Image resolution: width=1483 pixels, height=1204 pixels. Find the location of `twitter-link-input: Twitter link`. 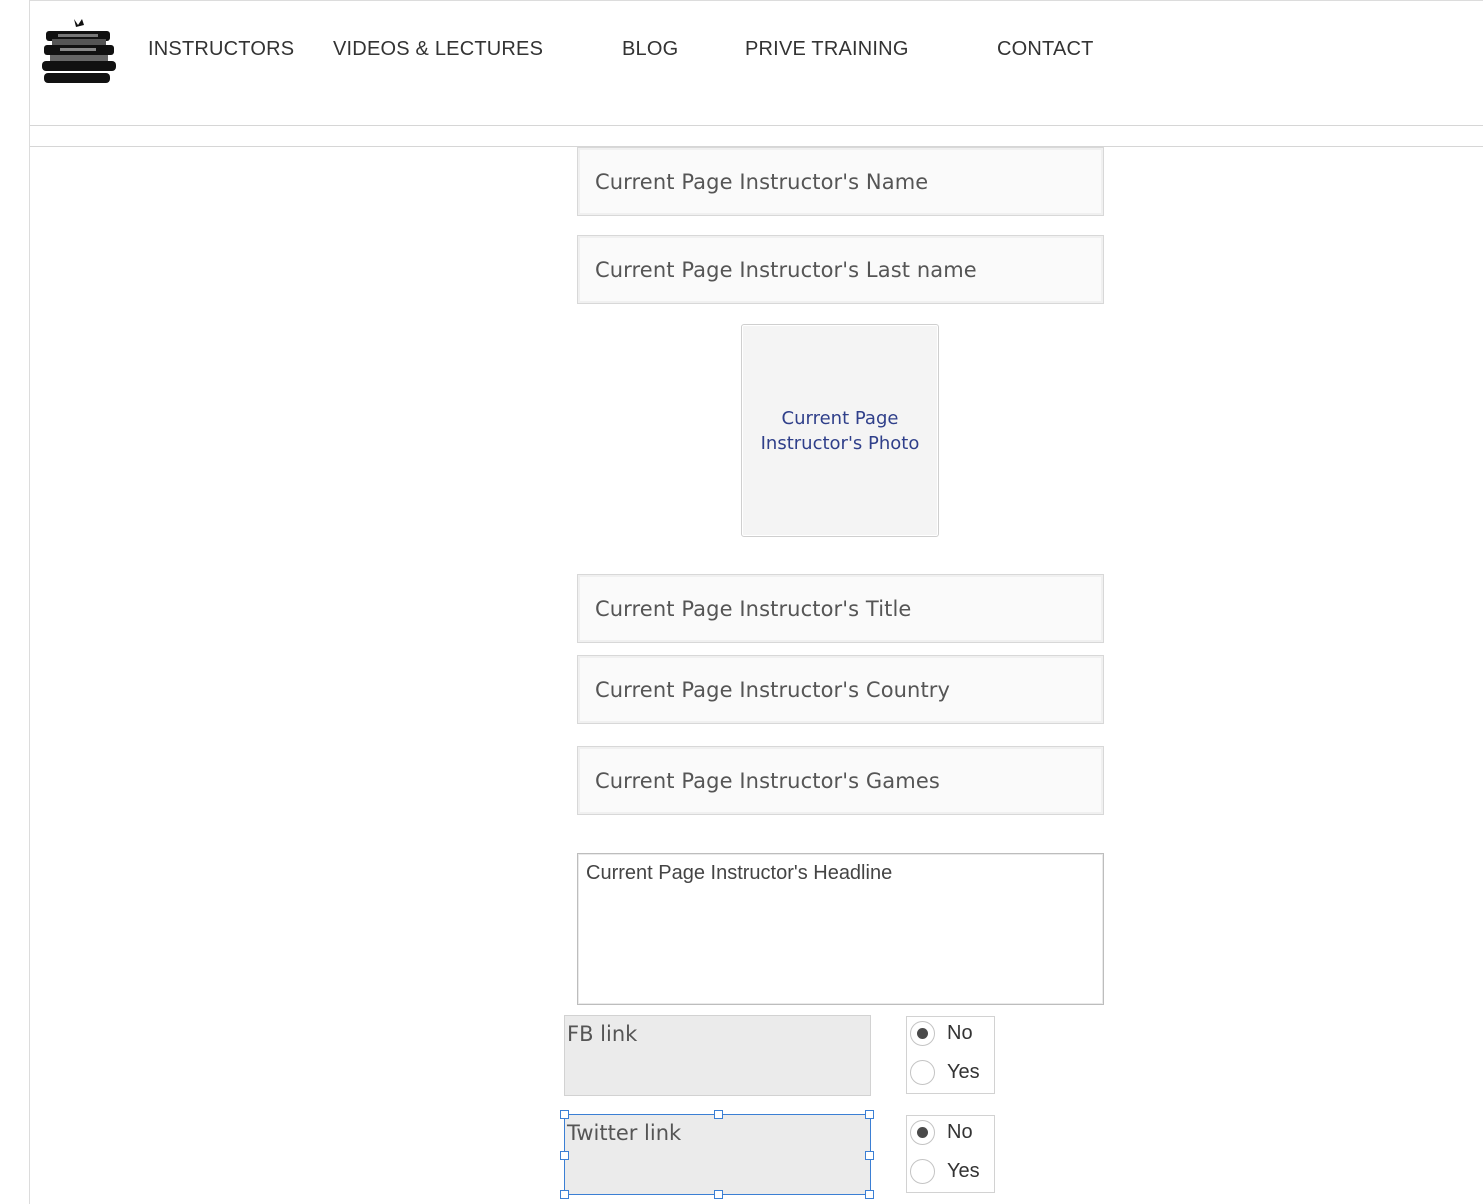

twitter-link-input: Twitter link is located at coordinates (717, 1154).